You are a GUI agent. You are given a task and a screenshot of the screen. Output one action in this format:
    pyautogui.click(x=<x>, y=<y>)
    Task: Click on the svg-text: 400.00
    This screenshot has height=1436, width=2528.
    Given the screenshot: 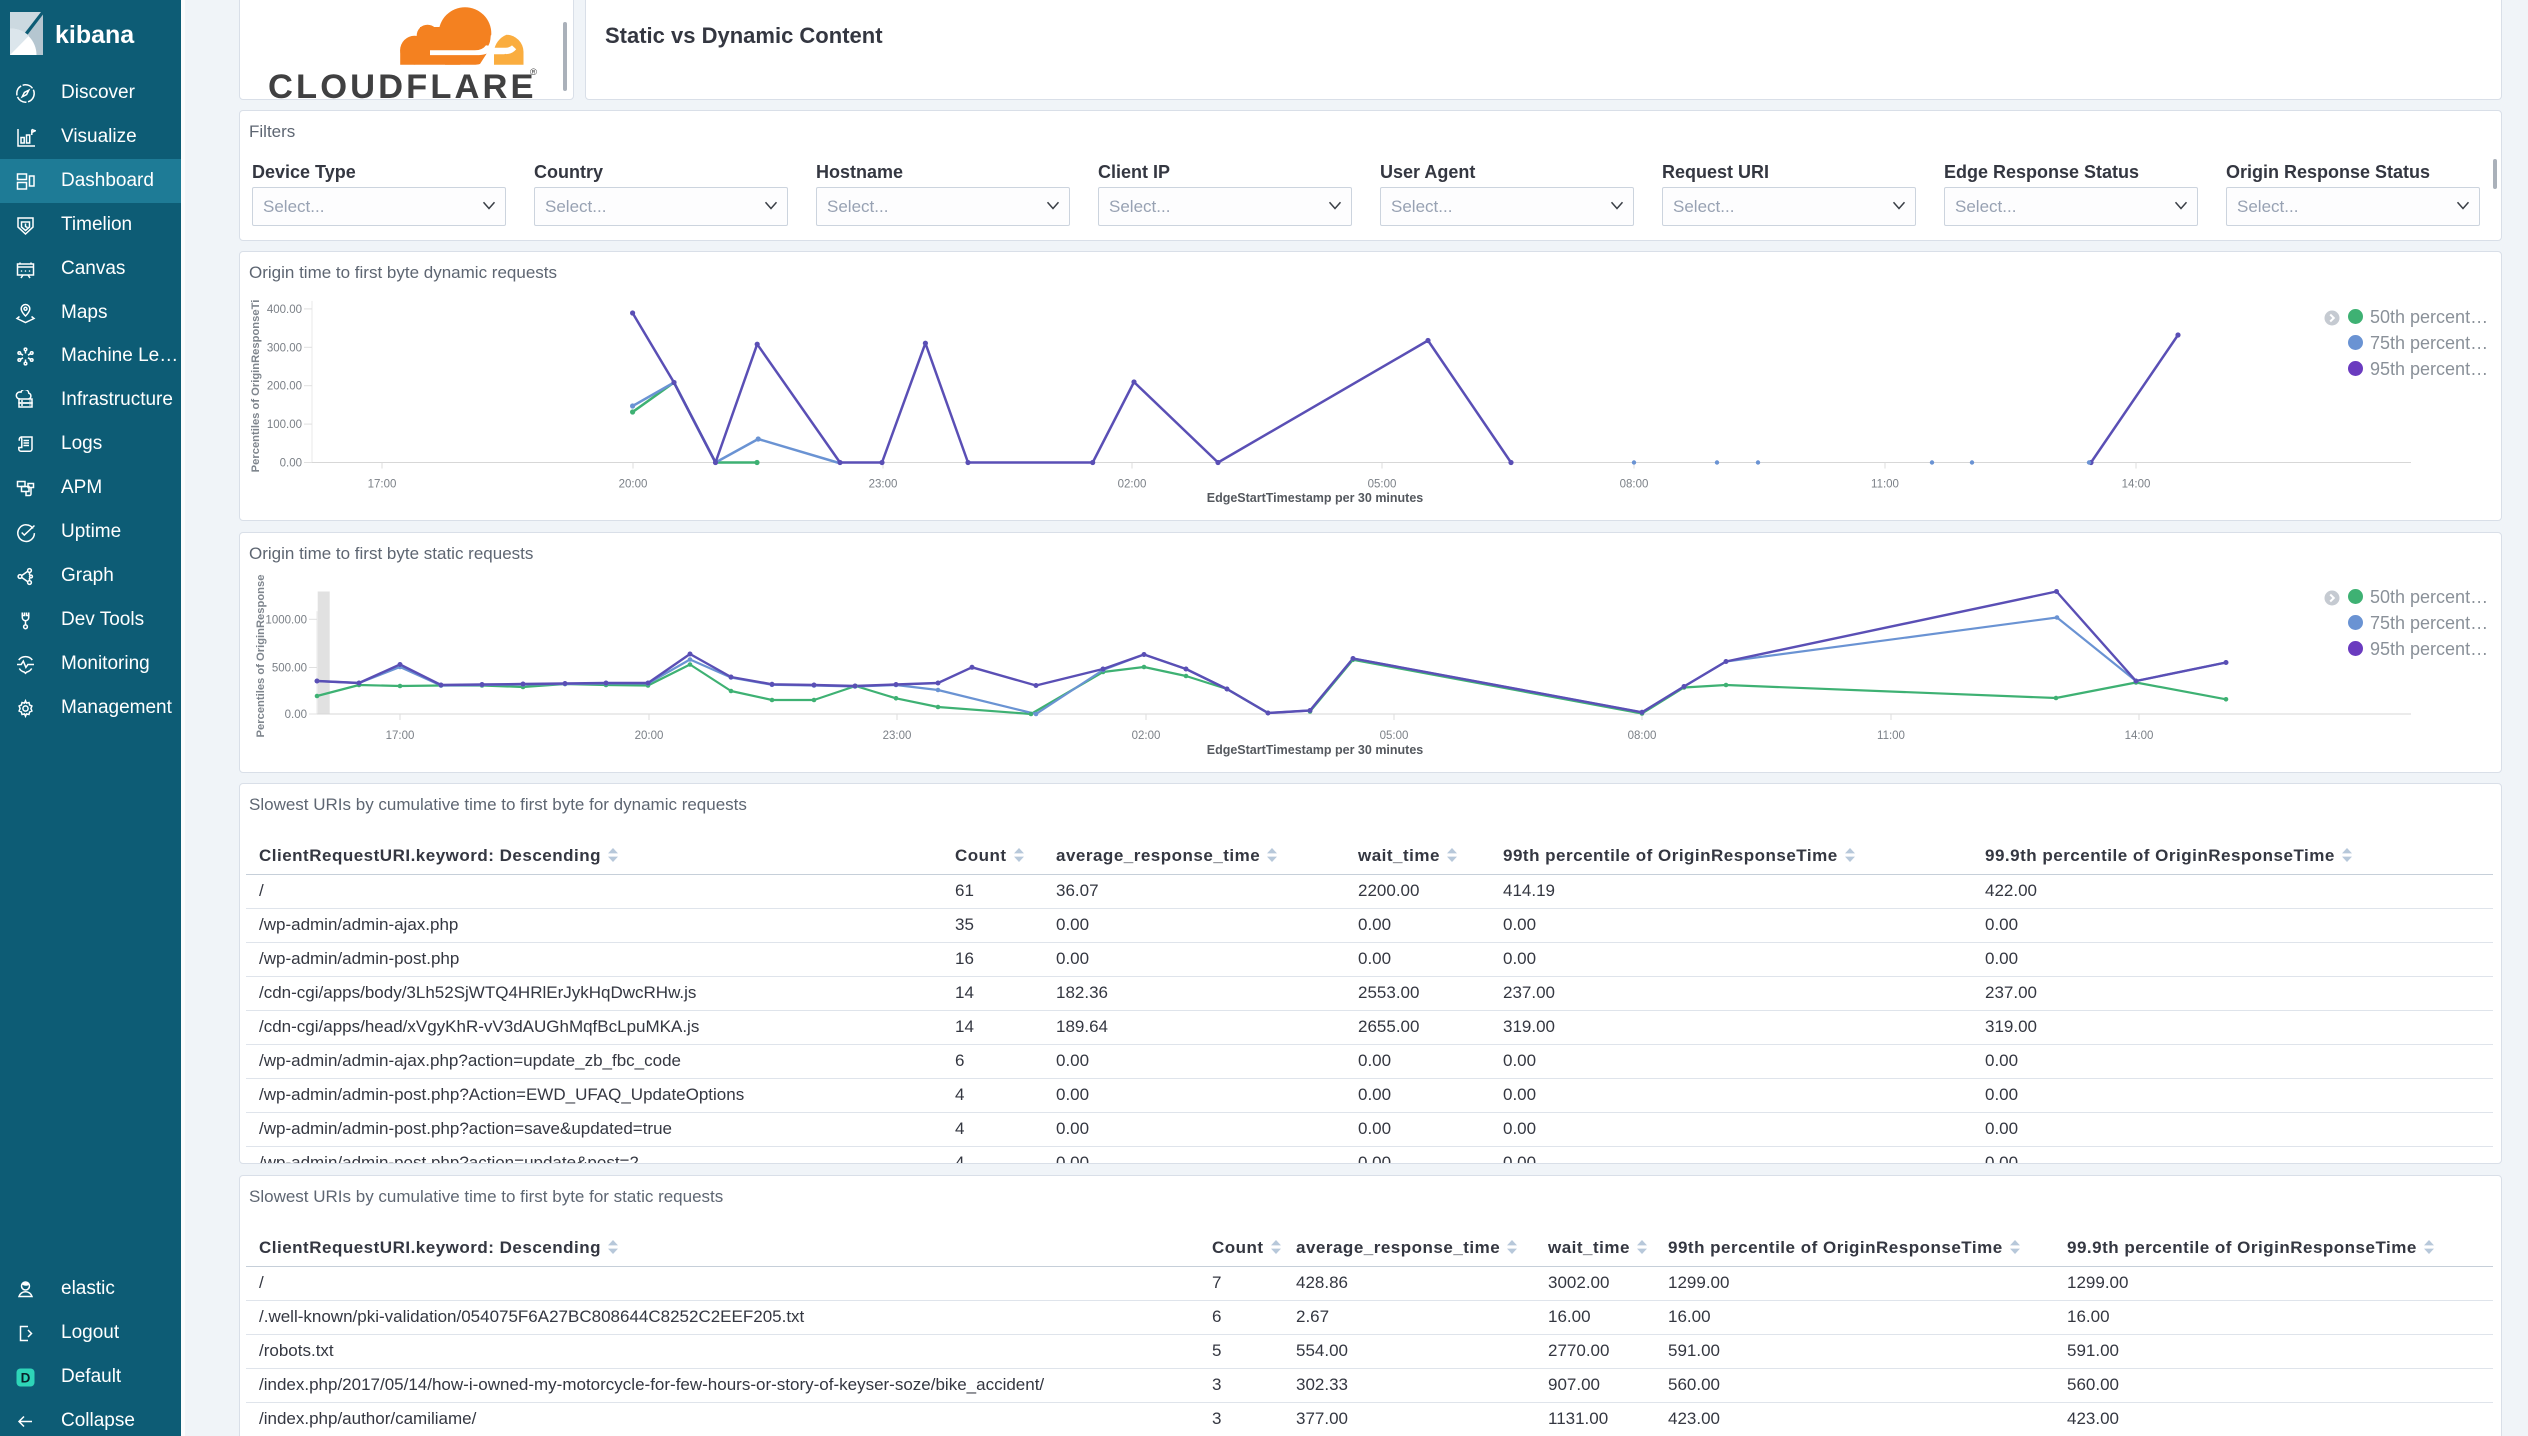 What is the action you would take?
    pyautogui.click(x=284, y=310)
    